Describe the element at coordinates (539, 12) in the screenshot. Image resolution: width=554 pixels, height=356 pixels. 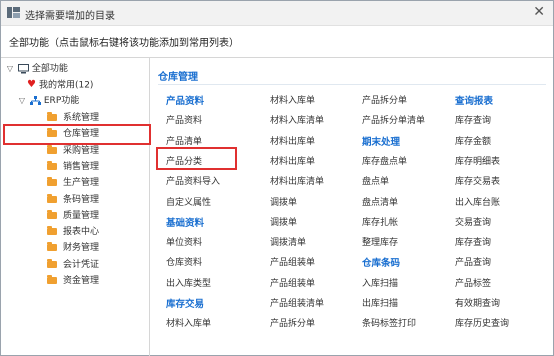
I see `close-icon: ✕` at that location.